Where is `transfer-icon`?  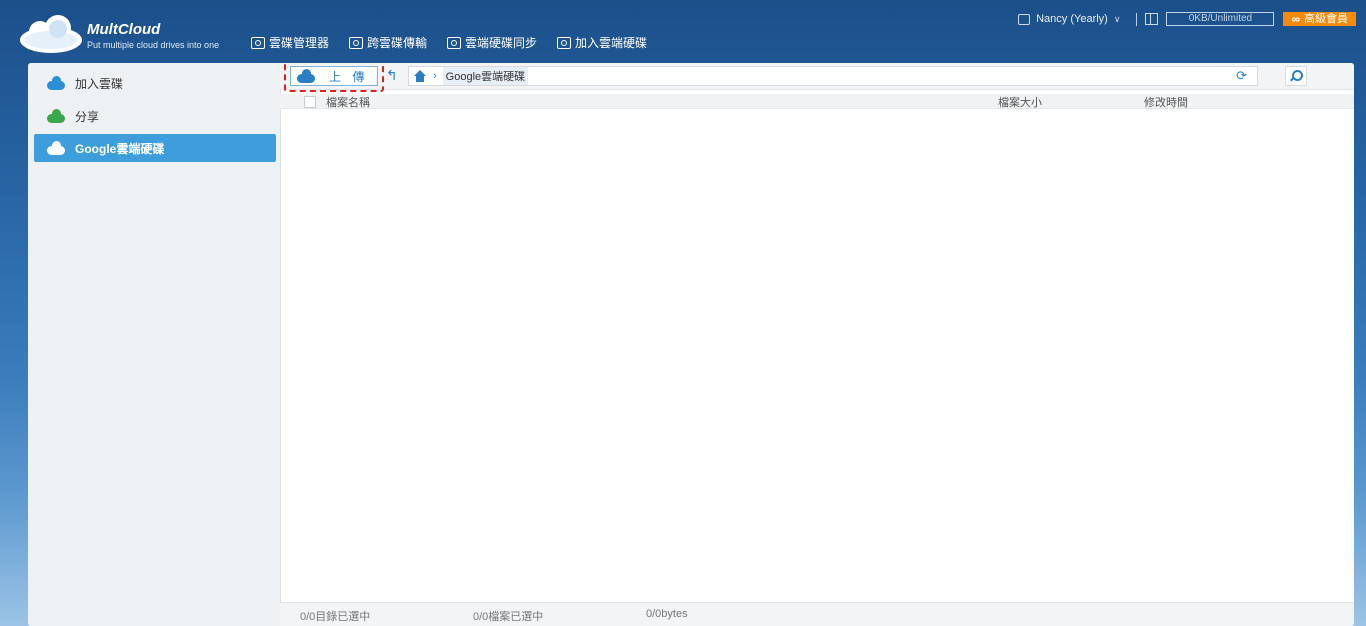
transfer-icon is located at coordinates (356, 42).